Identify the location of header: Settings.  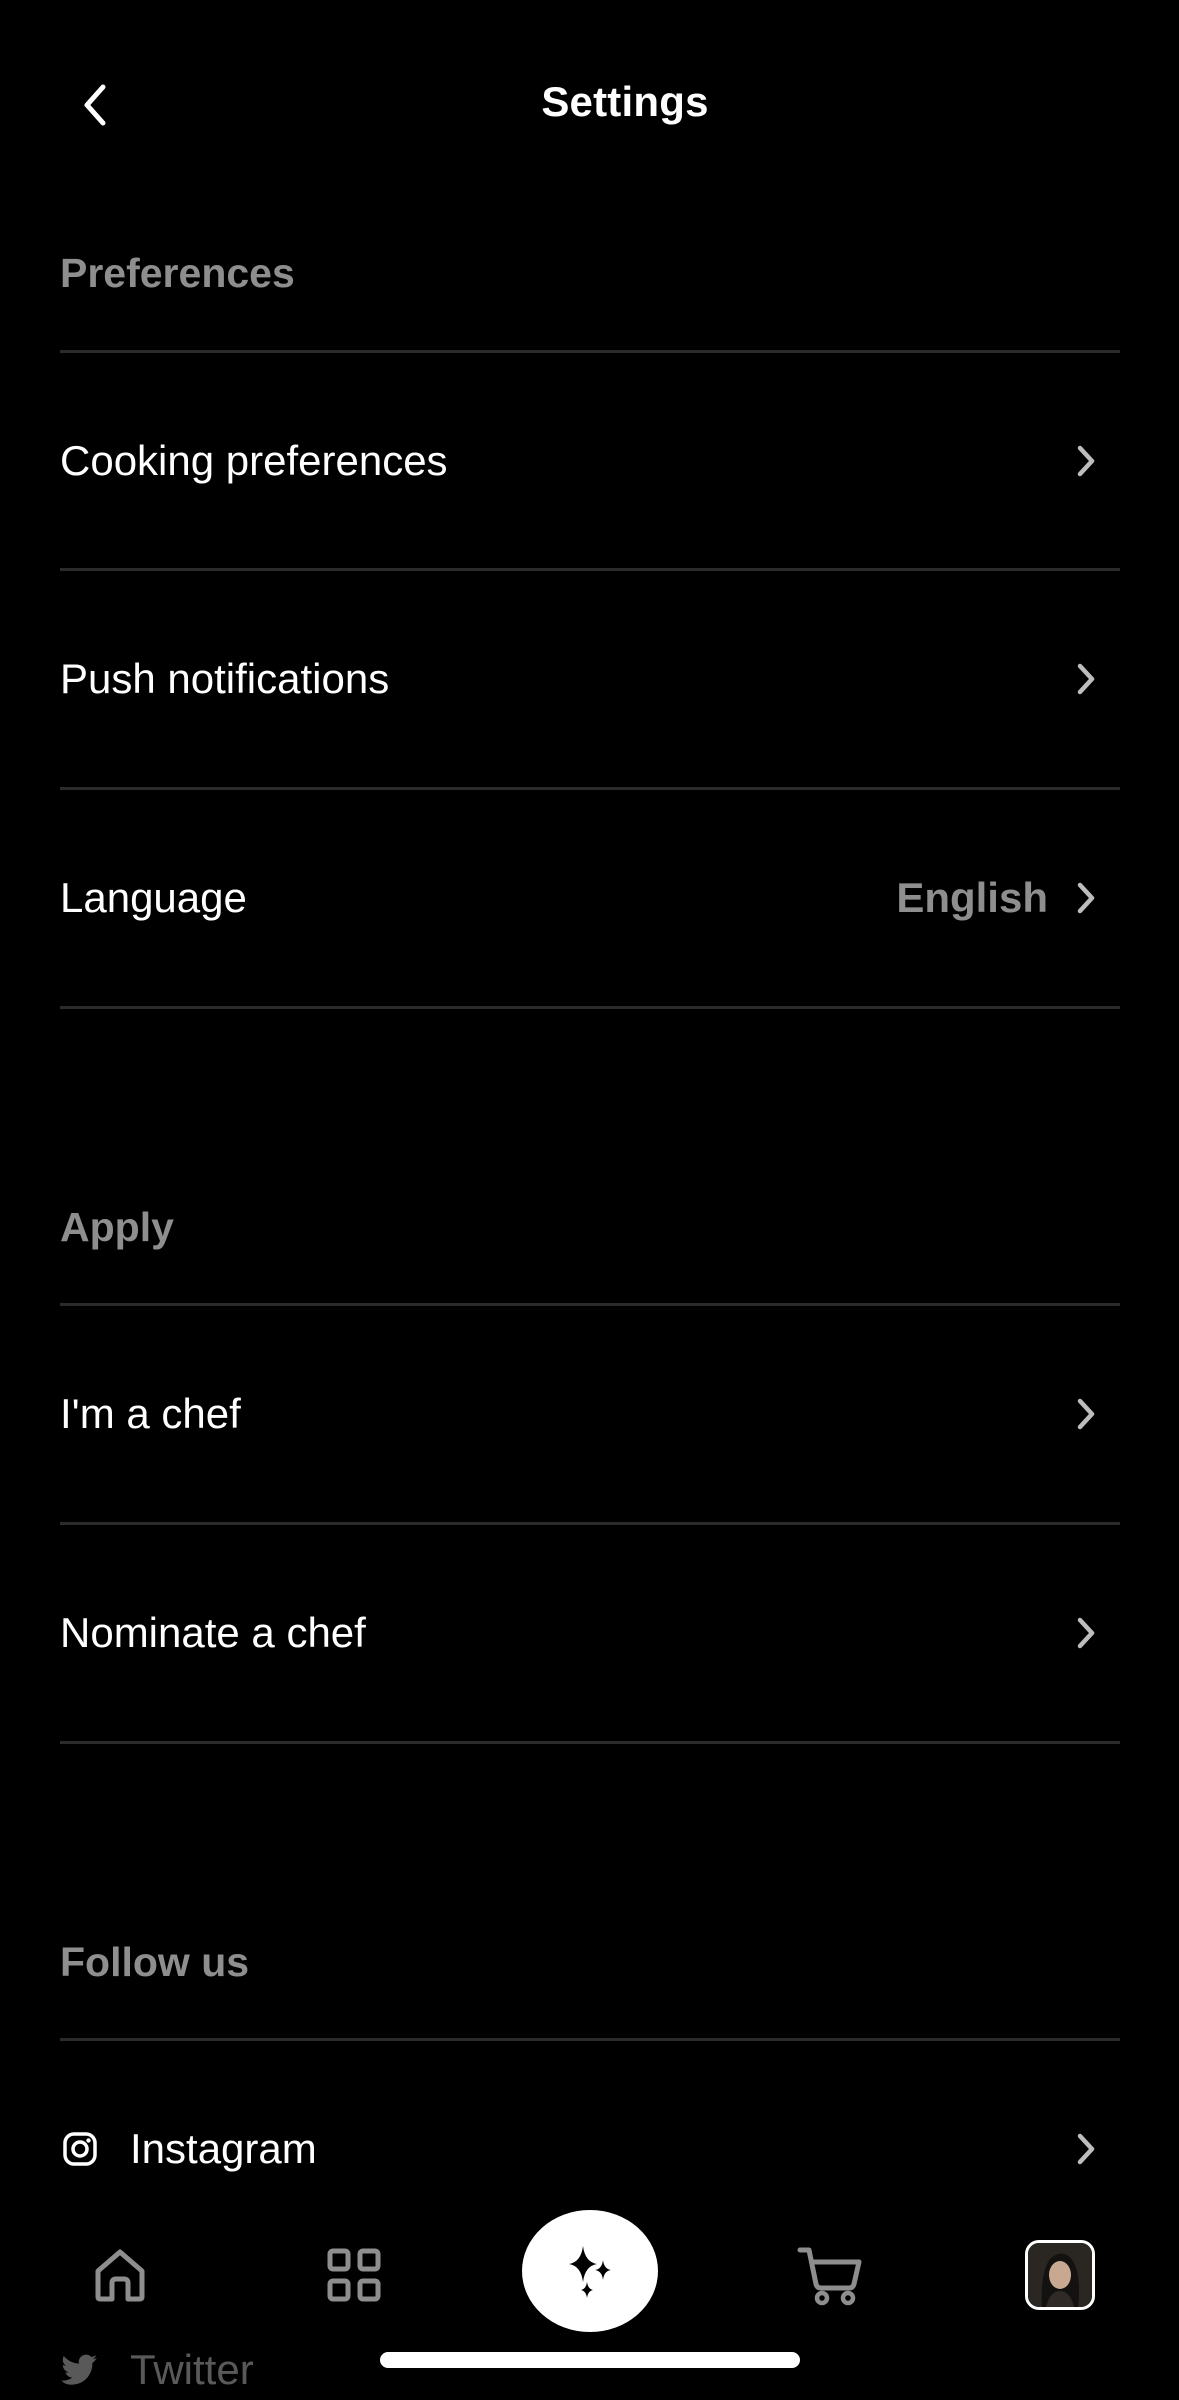
(589, 105).